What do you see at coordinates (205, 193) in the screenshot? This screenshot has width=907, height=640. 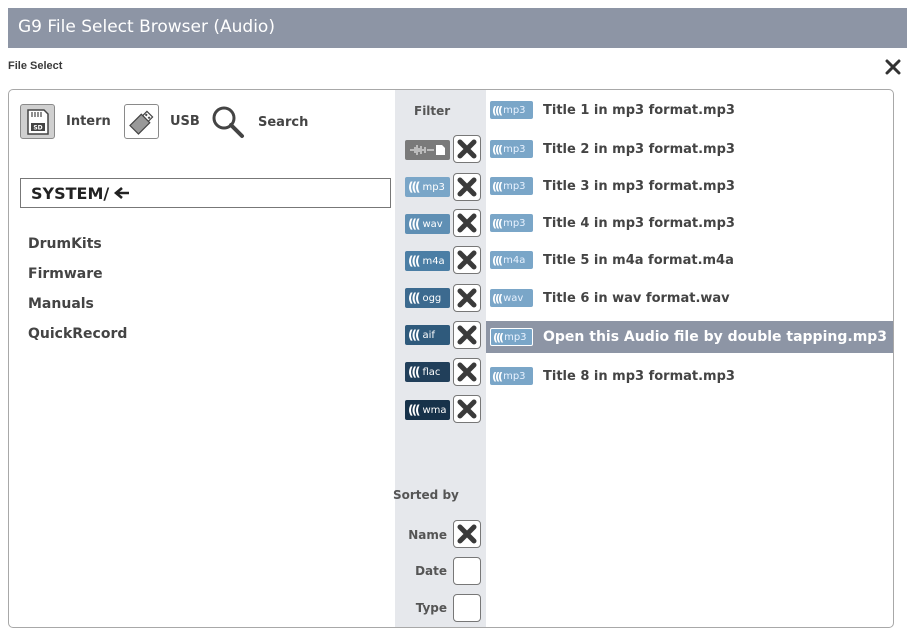 I see `path-field: SYSTEM/` at bounding box center [205, 193].